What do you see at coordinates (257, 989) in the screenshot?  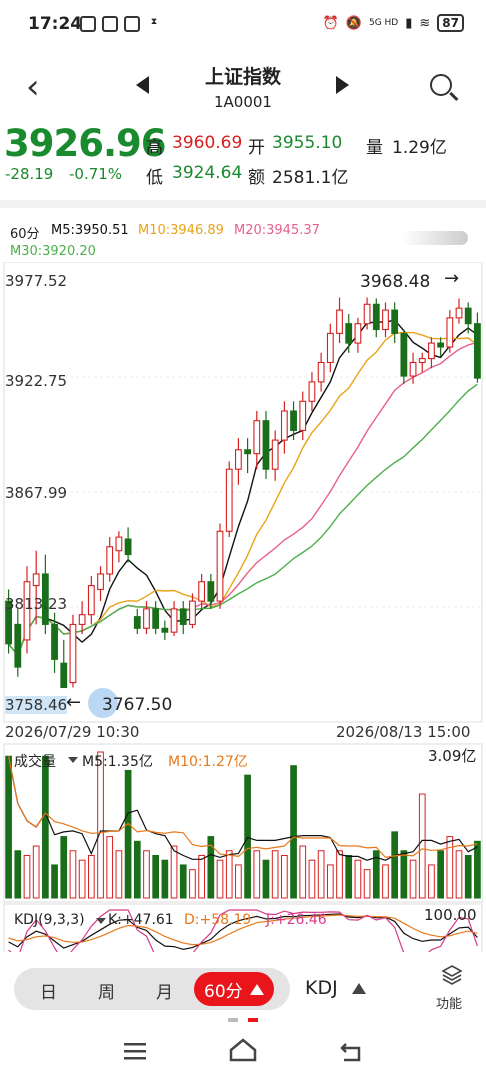 I see `tab-60min-caret-icon` at bounding box center [257, 989].